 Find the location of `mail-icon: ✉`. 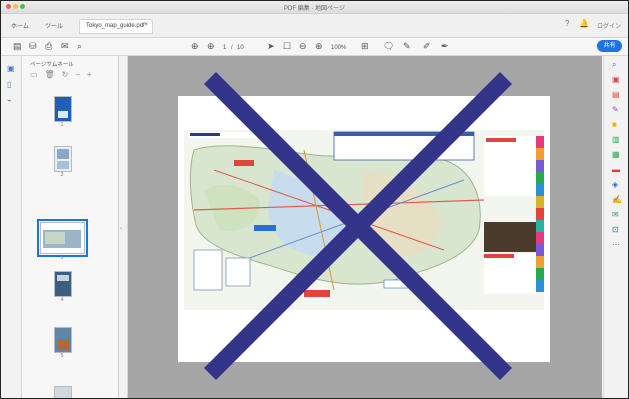

mail-icon: ✉ is located at coordinates (65, 46).